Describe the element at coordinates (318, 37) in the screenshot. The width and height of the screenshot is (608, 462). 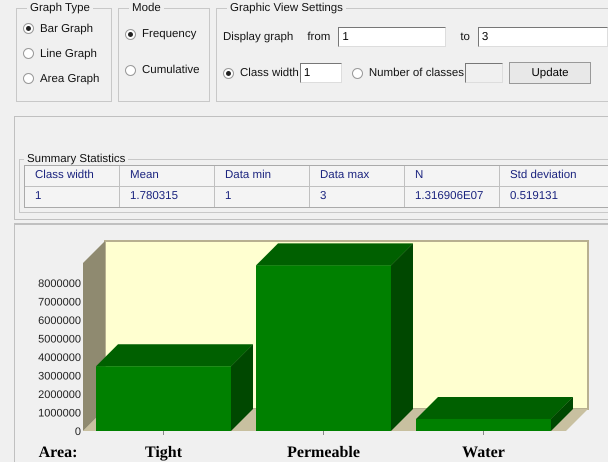
I see `from-label: from` at that location.